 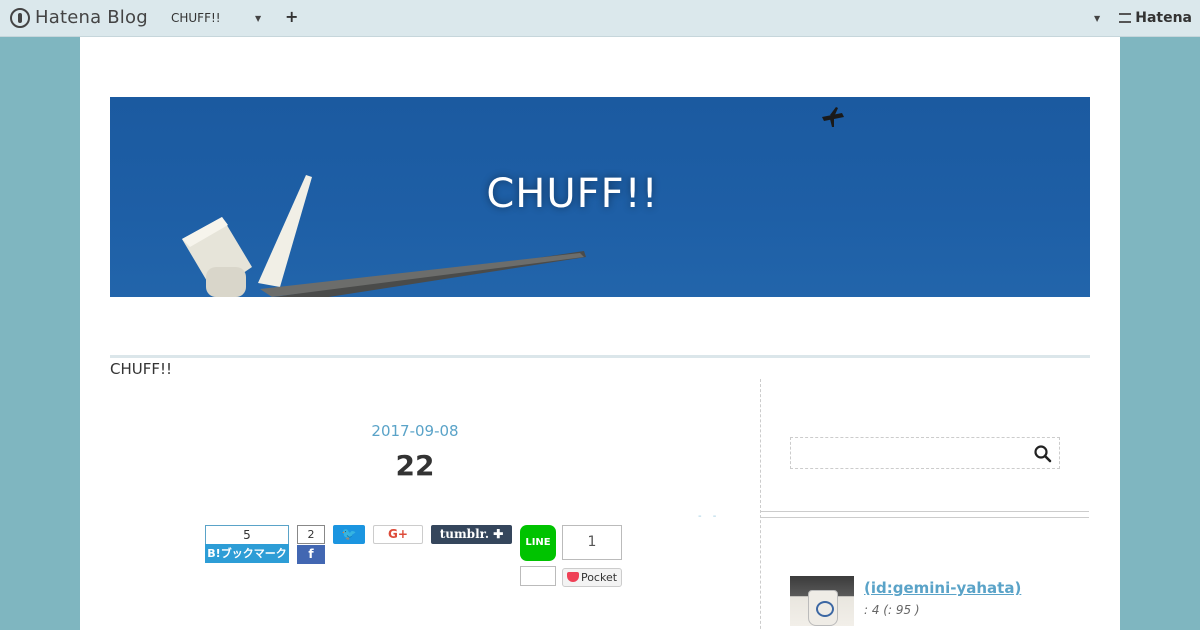 I want to click on entry-date: 2017-09-08, so click(x=415, y=431).